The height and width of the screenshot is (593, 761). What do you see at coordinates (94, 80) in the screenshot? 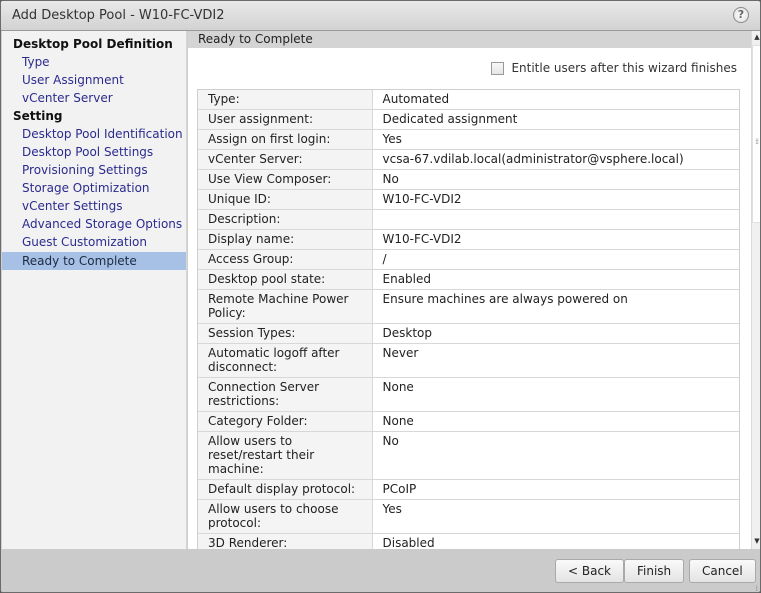
I see `nav-item-user-assignment: User Assignment` at bounding box center [94, 80].